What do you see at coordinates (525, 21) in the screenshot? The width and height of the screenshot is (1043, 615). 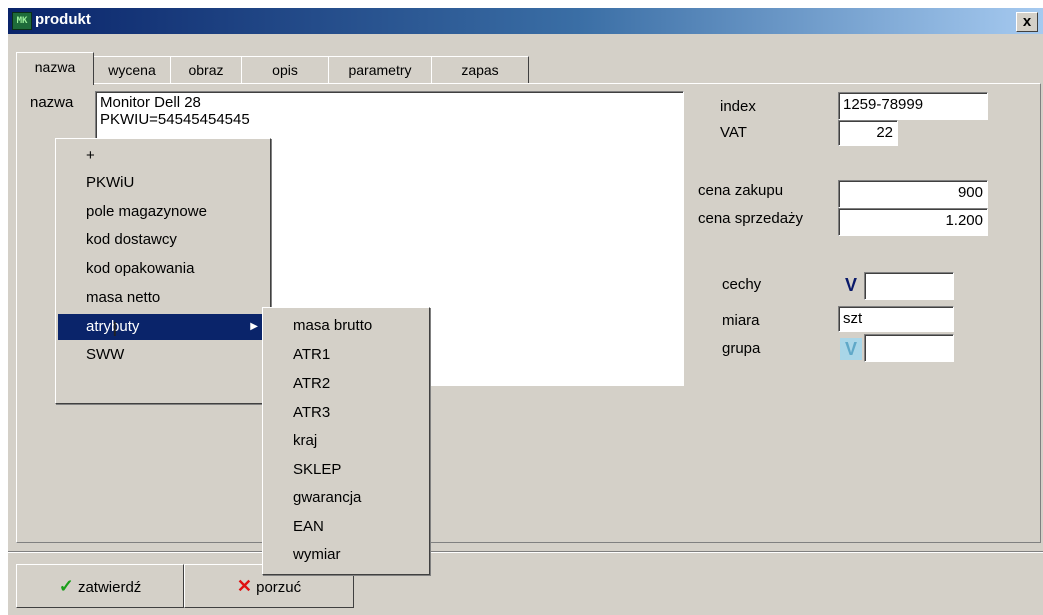 I see `title-bar: MK produkt x` at bounding box center [525, 21].